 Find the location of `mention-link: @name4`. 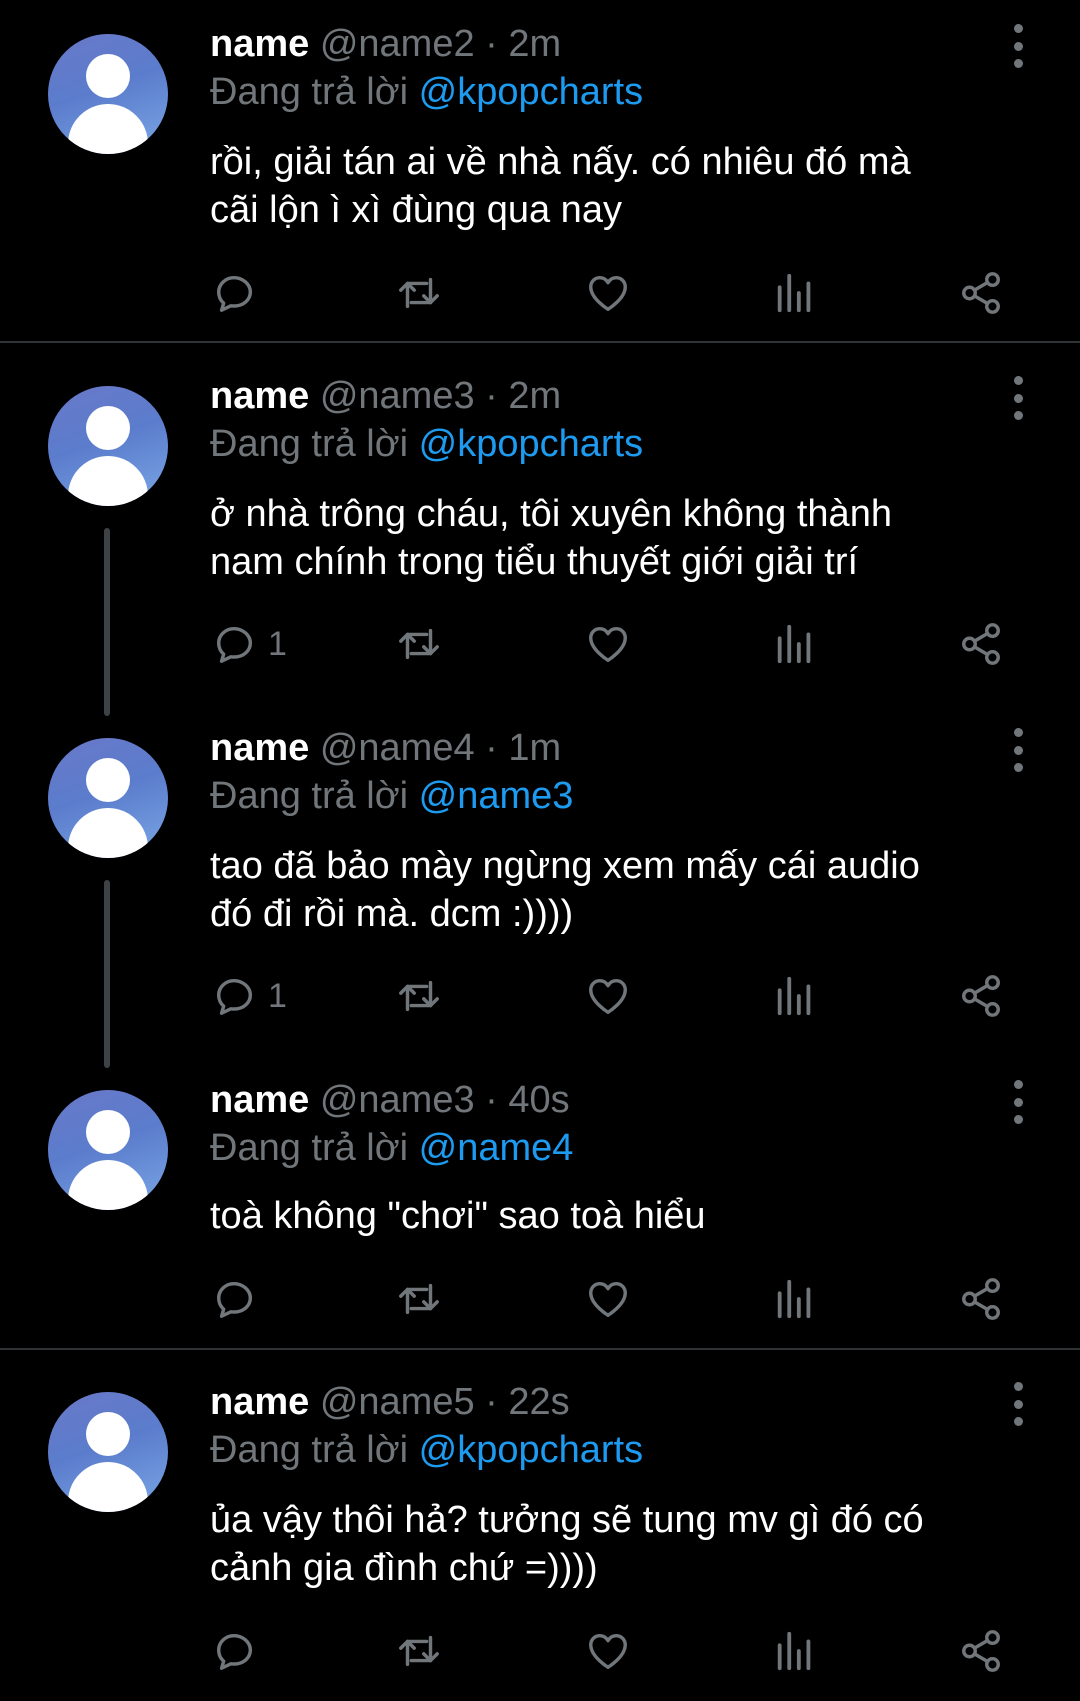

mention-link: @name4 is located at coordinates (496, 1148).